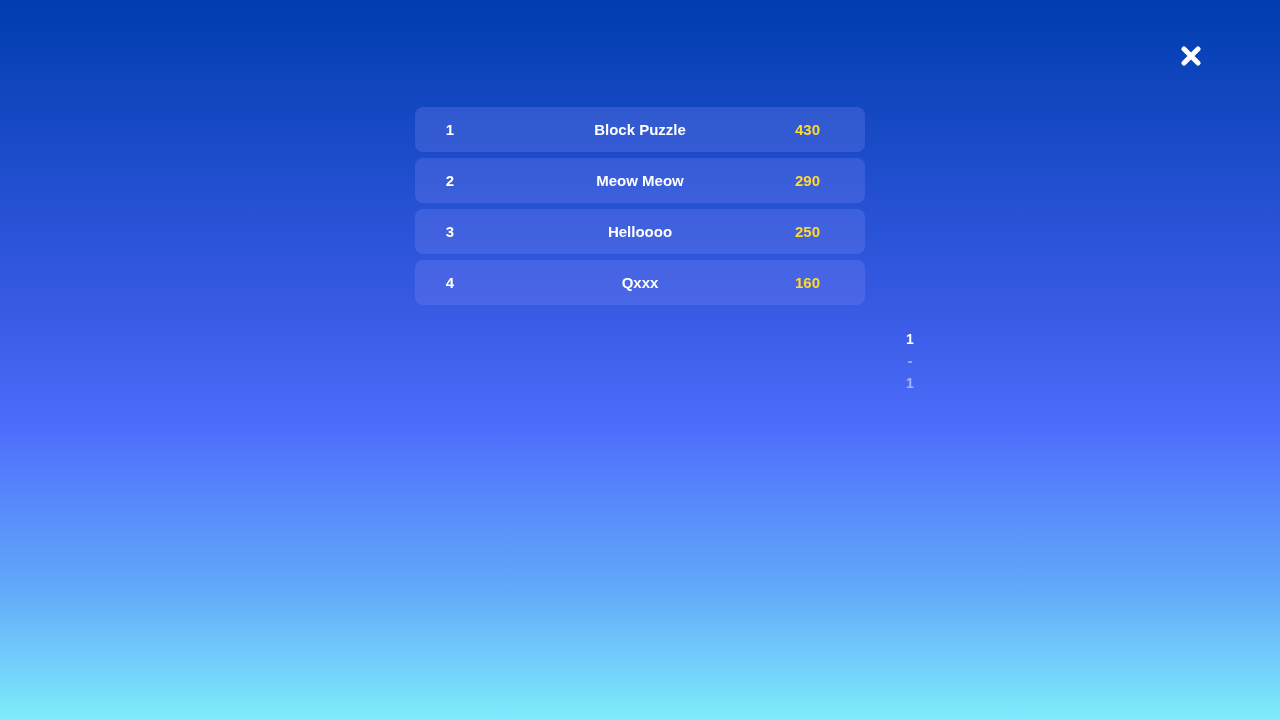 The image size is (1280, 720). What do you see at coordinates (808, 231) in the screenshot?
I see `score-value: 250` at bounding box center [808, 231].